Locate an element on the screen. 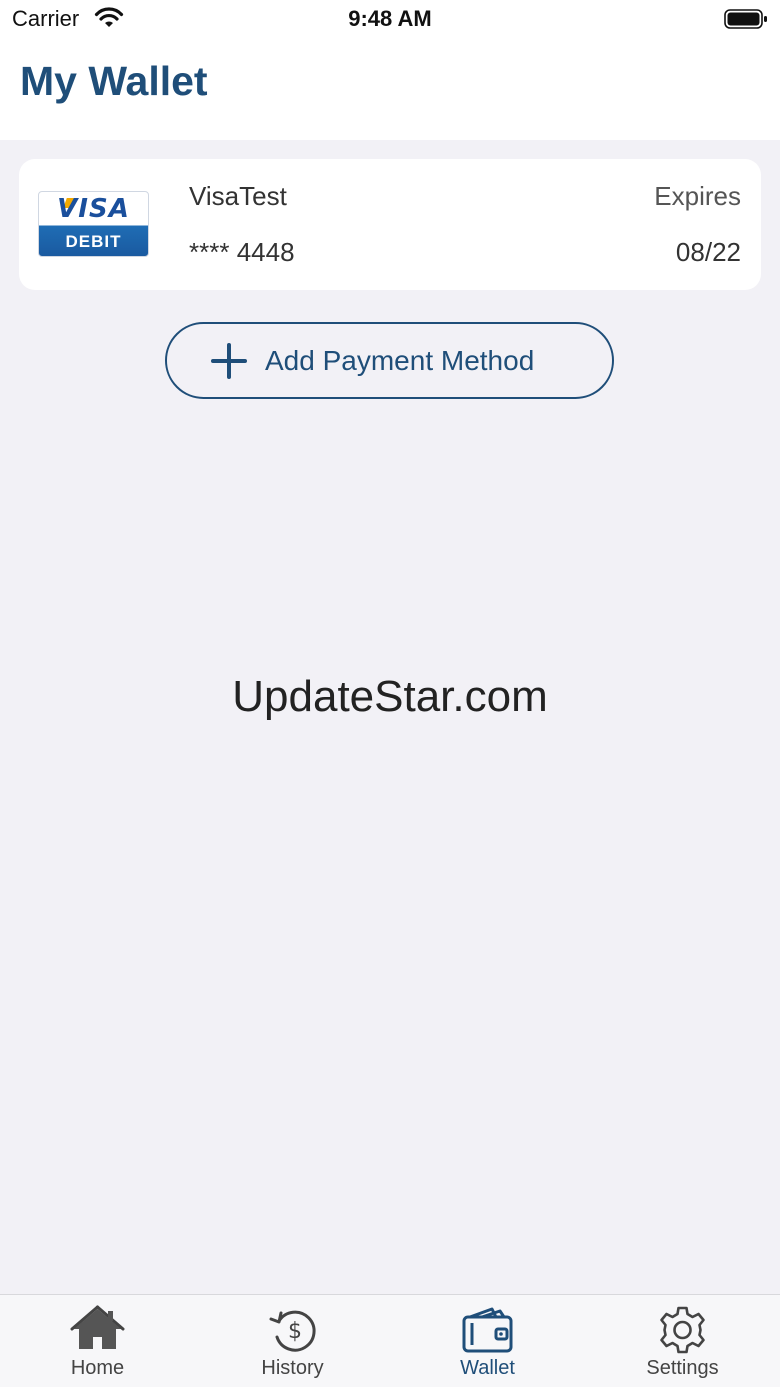 This screenshot has height=1387, width=780. add-payment-method-button: Add Payment Method is located at coordinates (389, 360).